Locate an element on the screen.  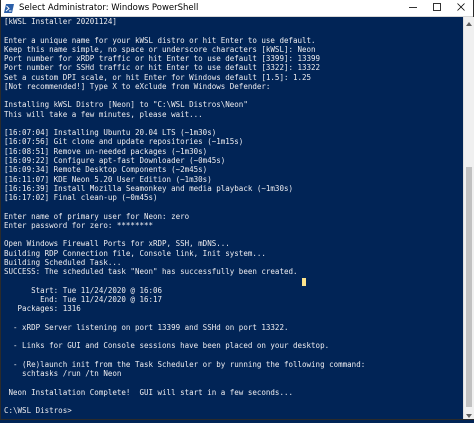
scroll-down-button is located at coordinates (469, 414).